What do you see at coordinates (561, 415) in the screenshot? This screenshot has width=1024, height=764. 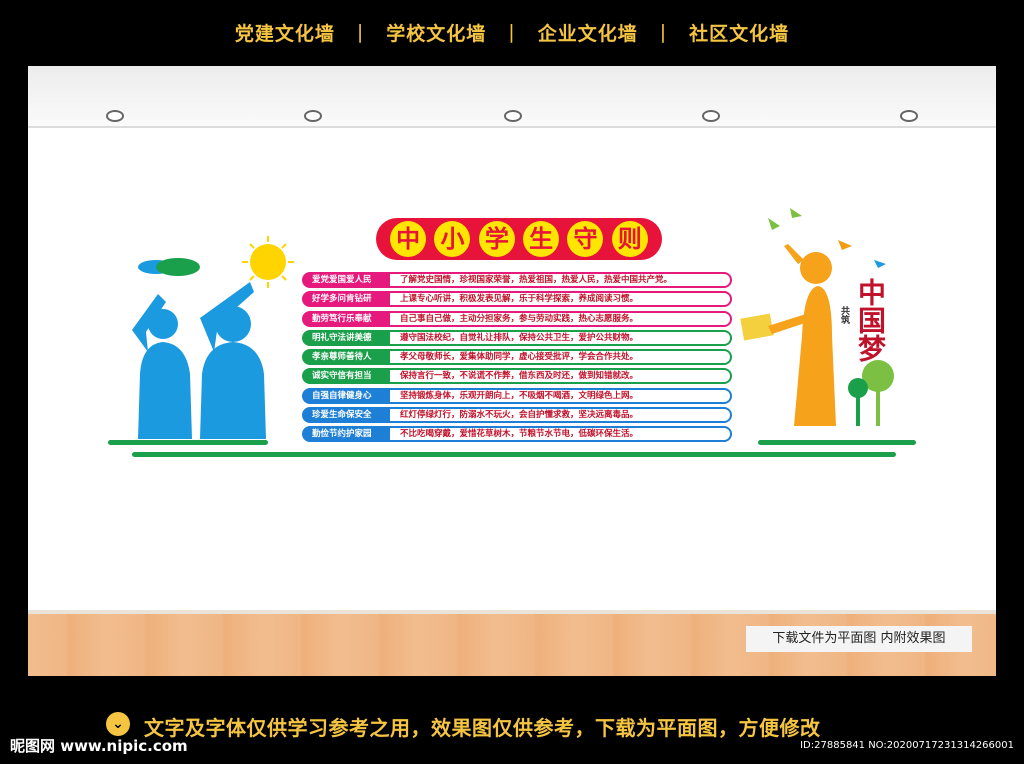 I see `rule-text: 红灯停绿灯行，防溺水不玩火，会自护懂求救，坚决远离毒品。` at bounding box center [561, 415].